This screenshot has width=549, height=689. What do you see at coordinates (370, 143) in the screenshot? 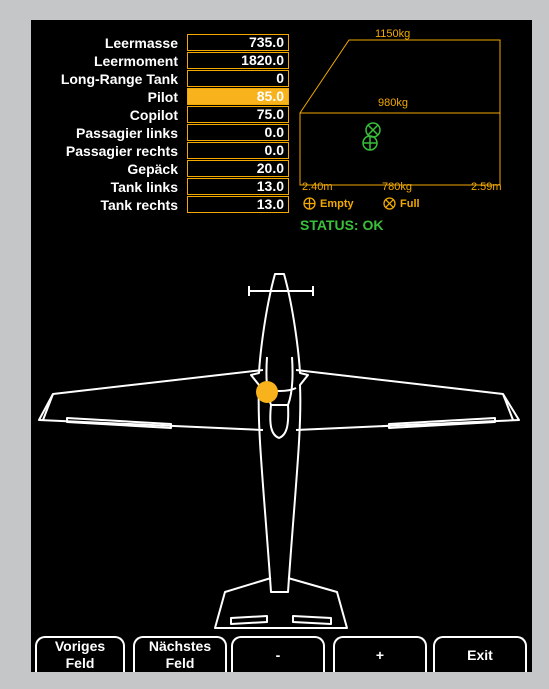
I see `cg-empty-marker` at bounding box center [370, 143].